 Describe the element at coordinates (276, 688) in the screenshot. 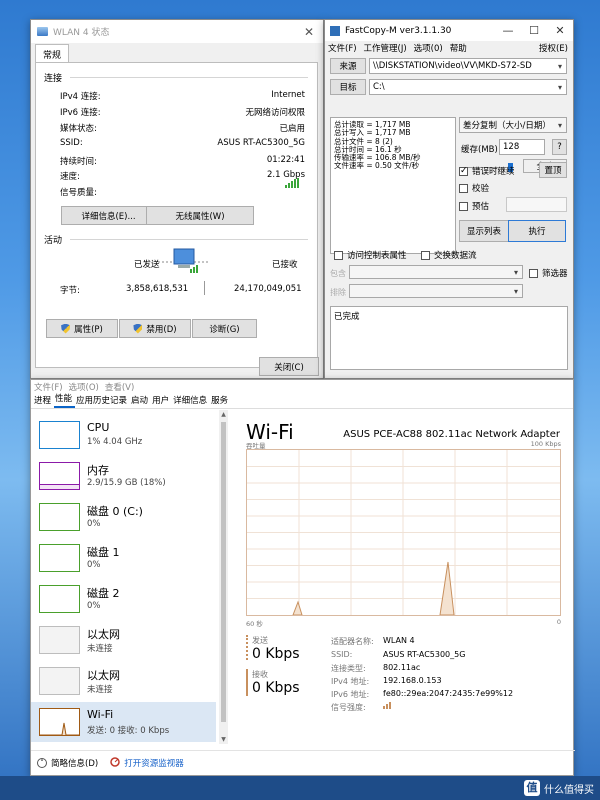

I see `receive-value: 0 Kbps` at that location.